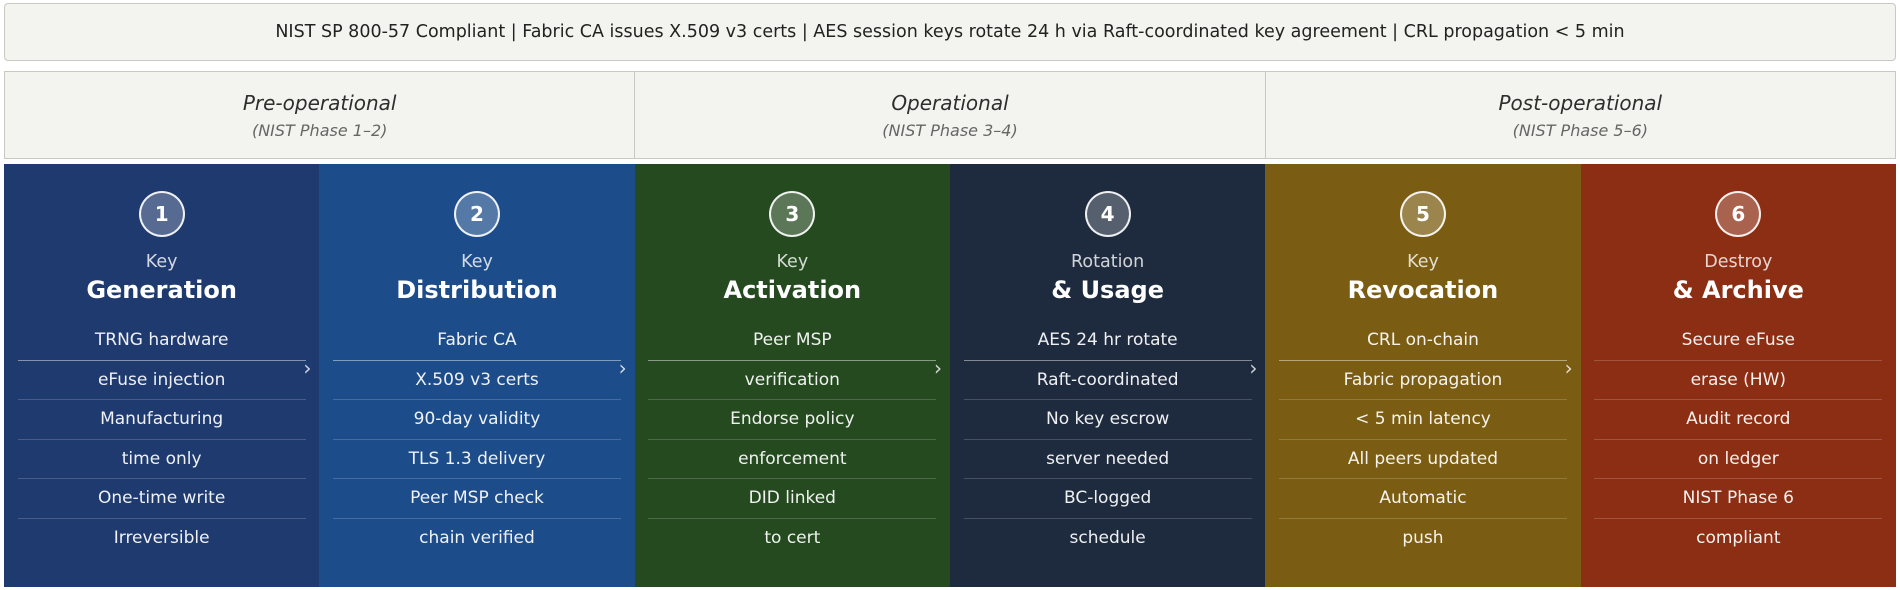  What do you see at coordinates (161, 290) in the screenshot?
I see `stage-title: Generation` at bounding box center [161, 290].